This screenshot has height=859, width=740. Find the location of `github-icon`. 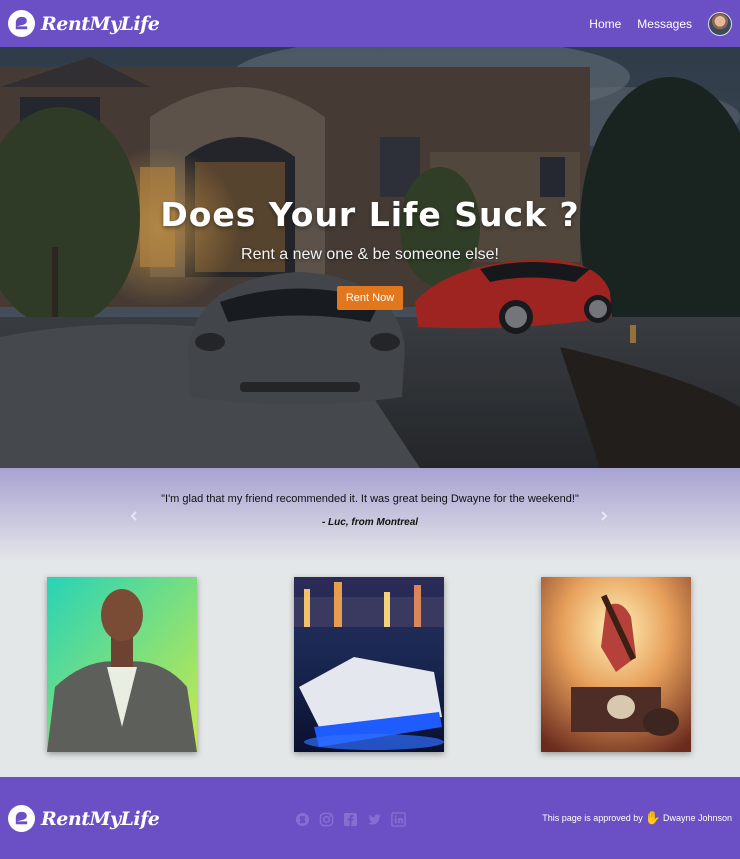

github-icon is located at coordinates (302, 819).